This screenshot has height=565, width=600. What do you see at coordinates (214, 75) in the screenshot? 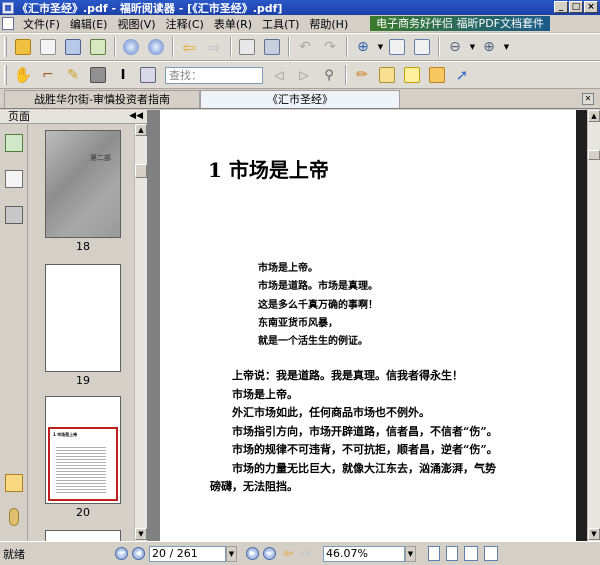
I see `search-input: 查找：` at bounding box center [214, 75].